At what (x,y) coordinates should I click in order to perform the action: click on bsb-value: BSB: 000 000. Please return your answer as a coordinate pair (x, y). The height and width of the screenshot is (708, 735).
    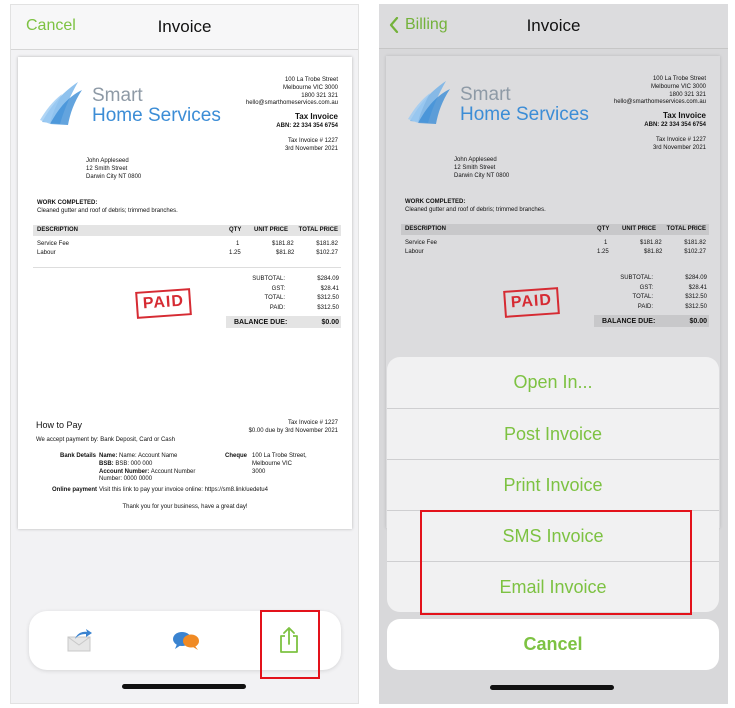
    Looking at the image, I should click on (134, 463).